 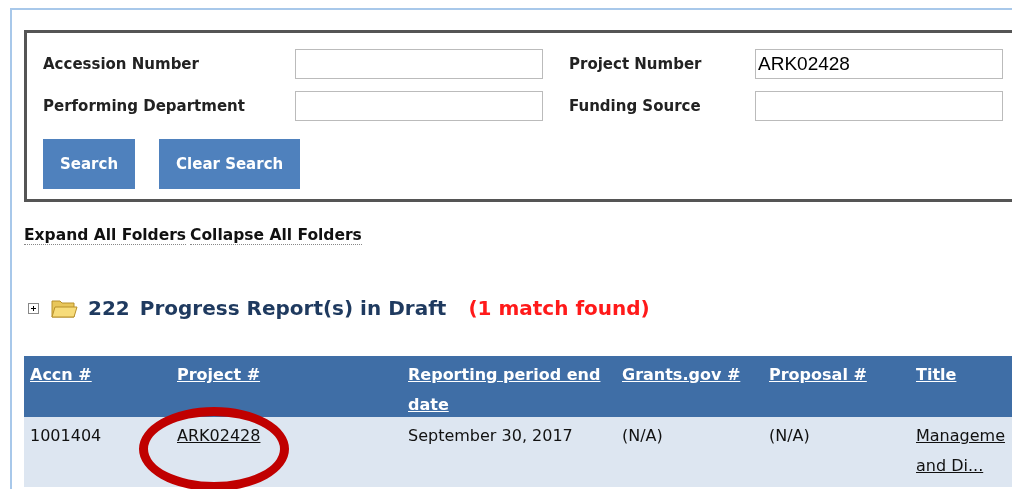 I want to click on expand-all-link: Expand All Folders, so click(x=105, y=235).